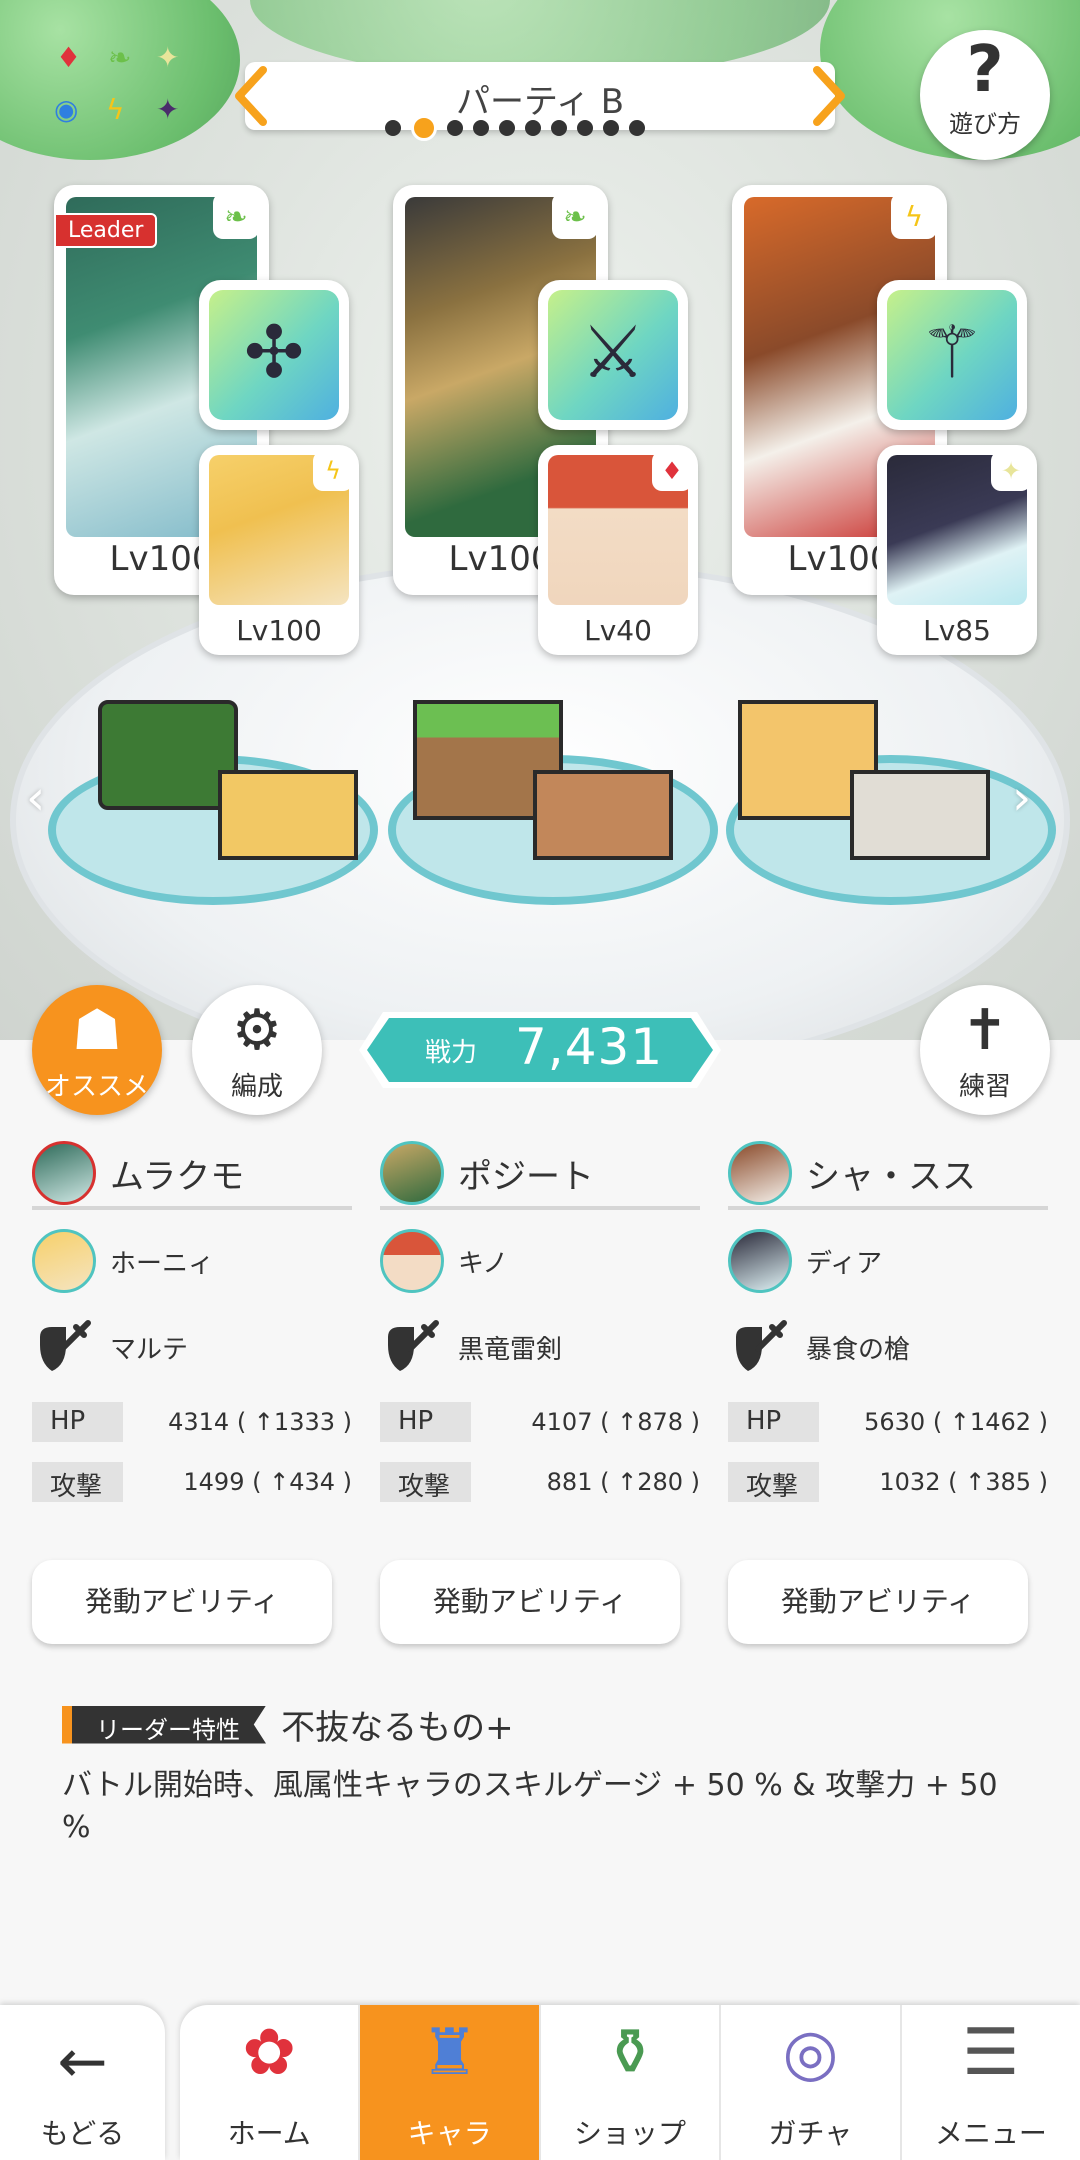 Image resolution: width=1080 pixels, height=2160 pixels. What do you see at coordinates (888, 1261) in the screenshot?
I see `support-character-row: ディア` at bounding box center [888, 1261].